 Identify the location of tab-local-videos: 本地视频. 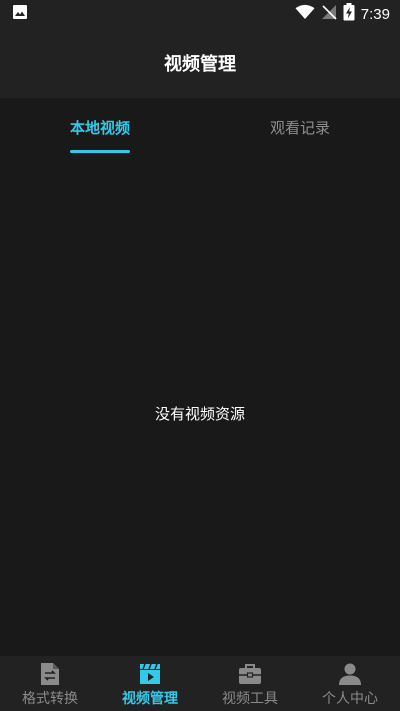
(100, 127).